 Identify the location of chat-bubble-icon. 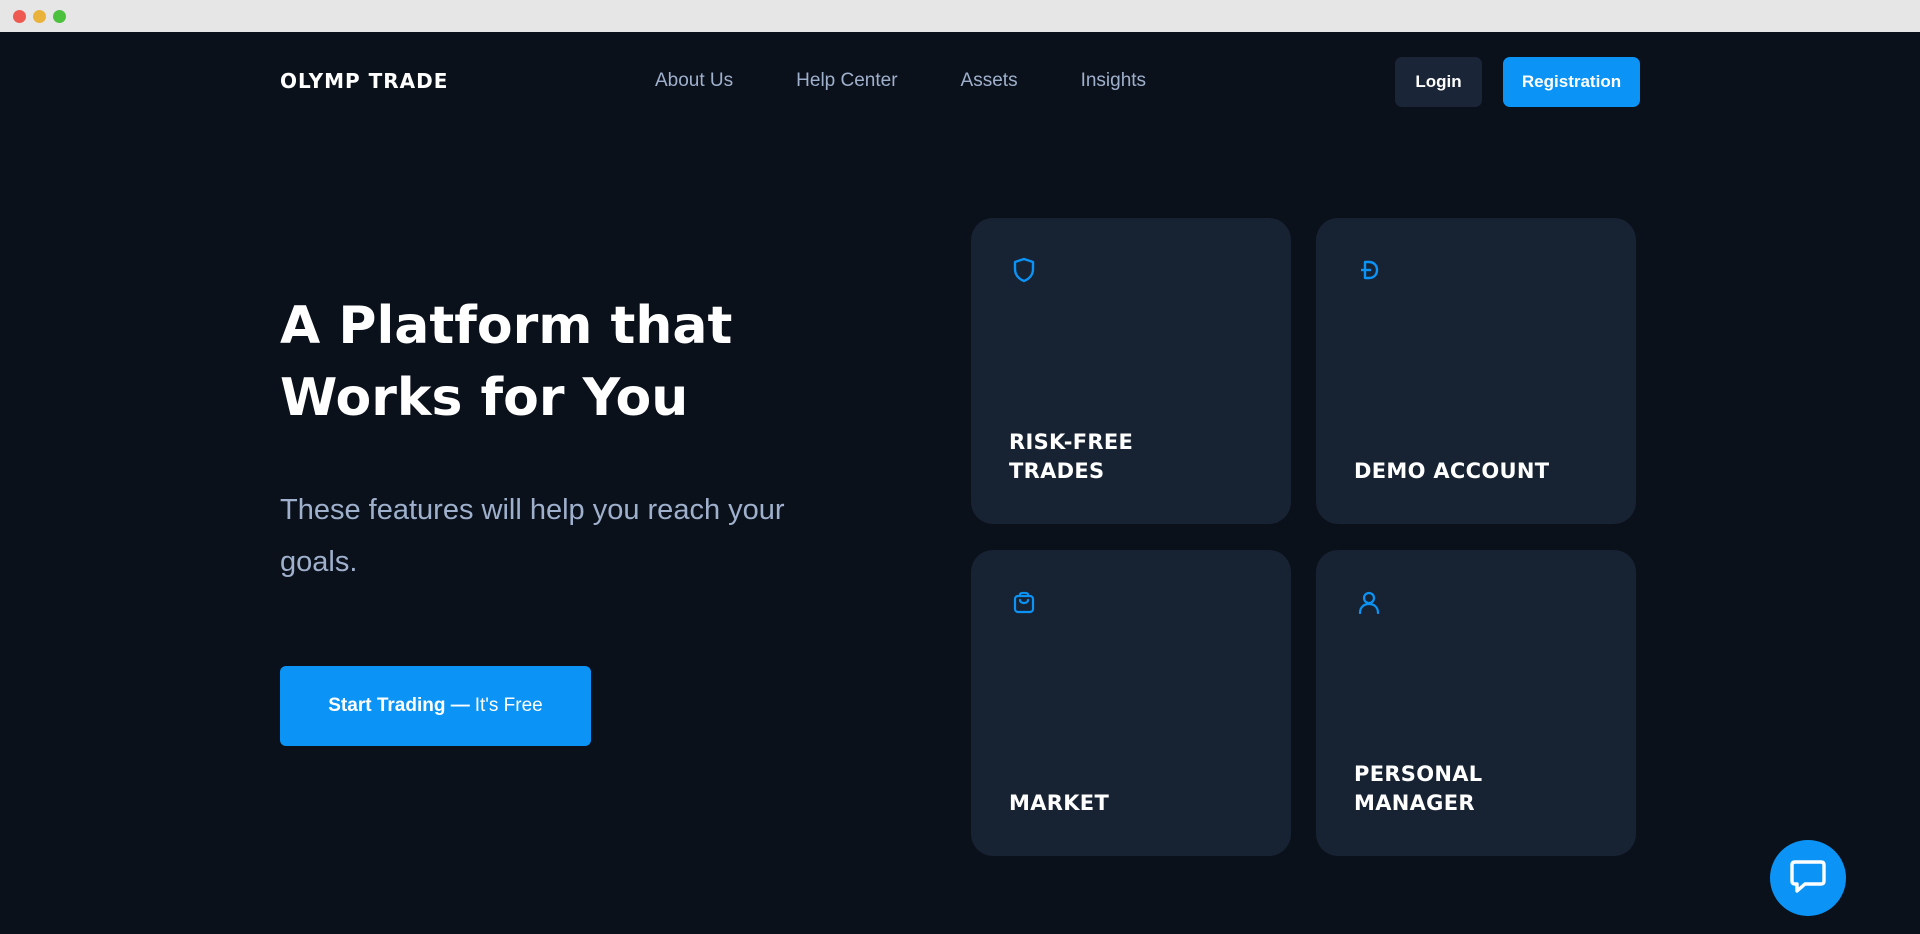
(1808, 878).